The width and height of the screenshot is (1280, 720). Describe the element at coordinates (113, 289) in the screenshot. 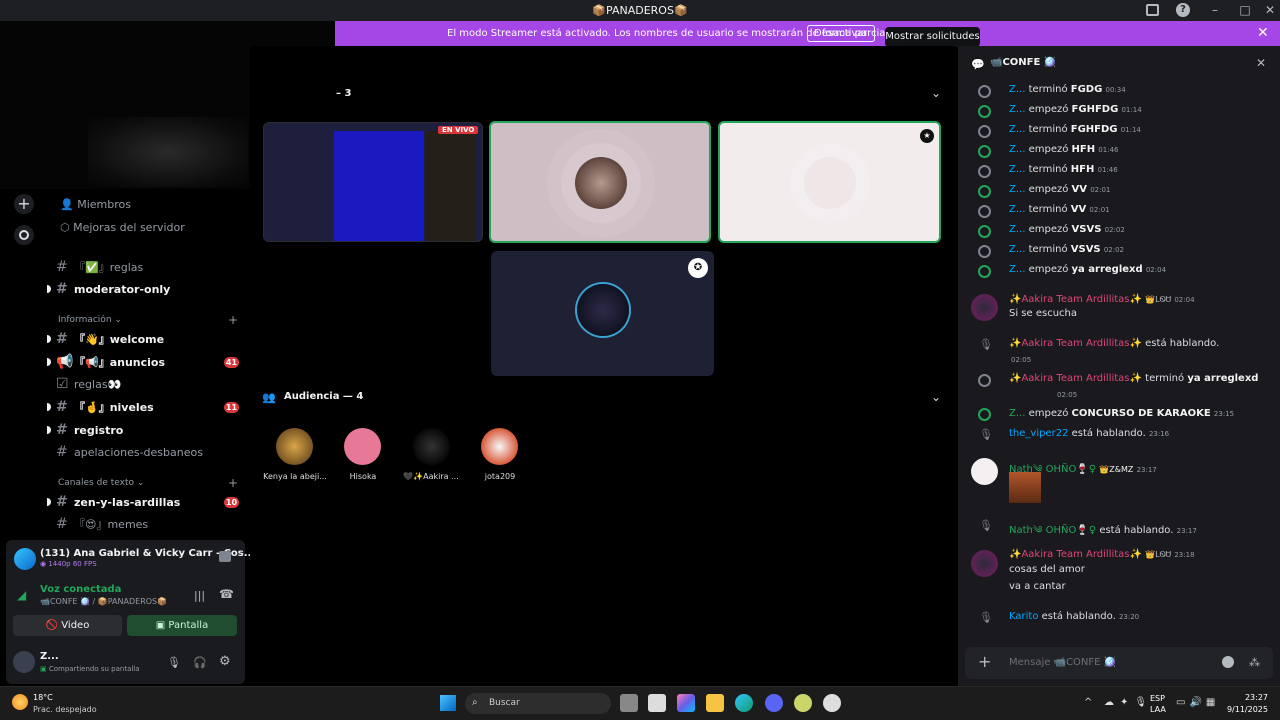

I see `channel-moderator-only: # moderator-only` at that location.